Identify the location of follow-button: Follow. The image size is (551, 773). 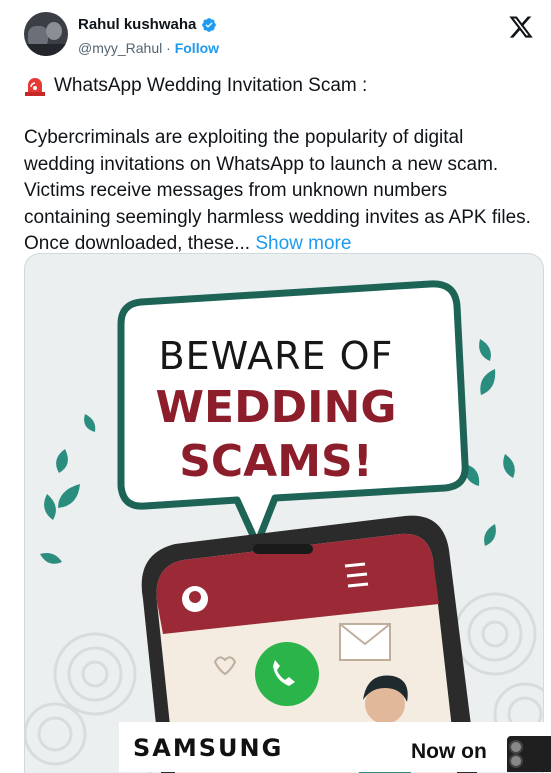
(197, 48).